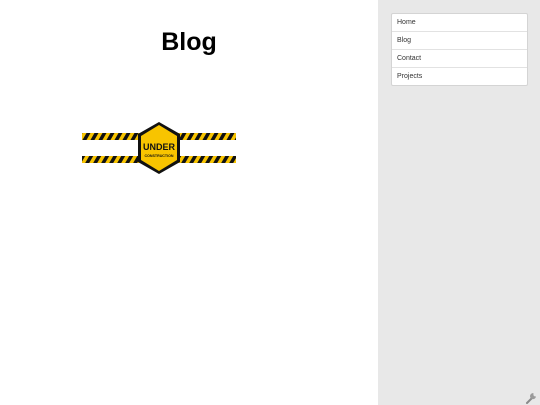 The image size is (540, 405). I want to click on sidebar-item-projects: Projects, so click(459, 76).